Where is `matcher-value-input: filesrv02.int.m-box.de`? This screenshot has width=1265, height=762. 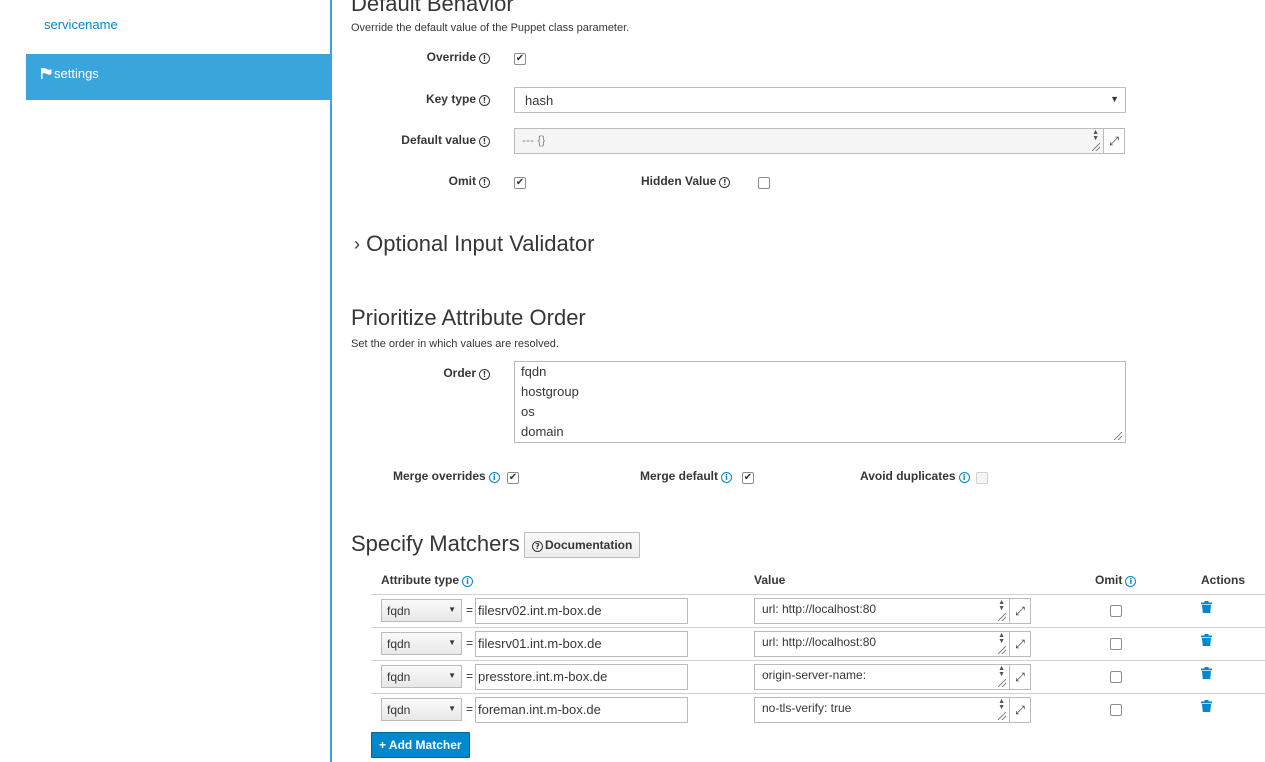 matcher-value-input: filesrv02.int.m-box.de is located at coordinates (581, 611).